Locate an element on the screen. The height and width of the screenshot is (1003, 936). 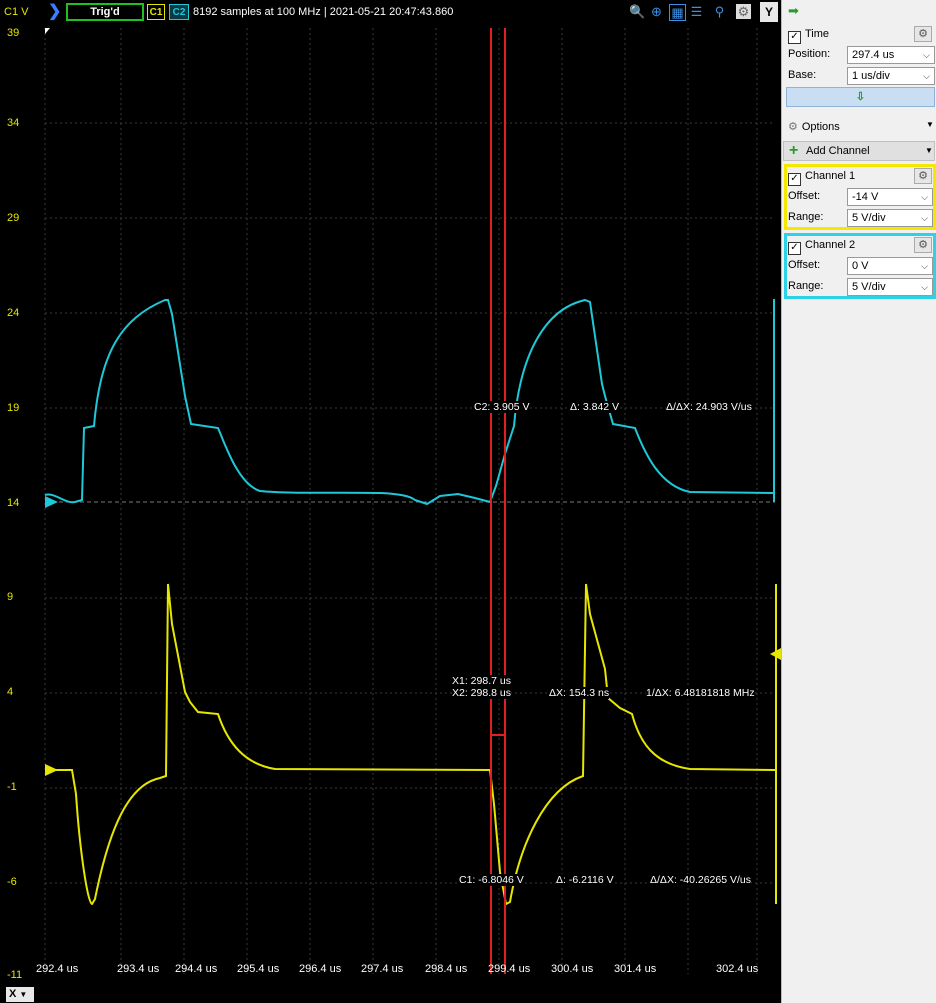
add-channel-label: Add Channel is located at coordinates (838, 151).